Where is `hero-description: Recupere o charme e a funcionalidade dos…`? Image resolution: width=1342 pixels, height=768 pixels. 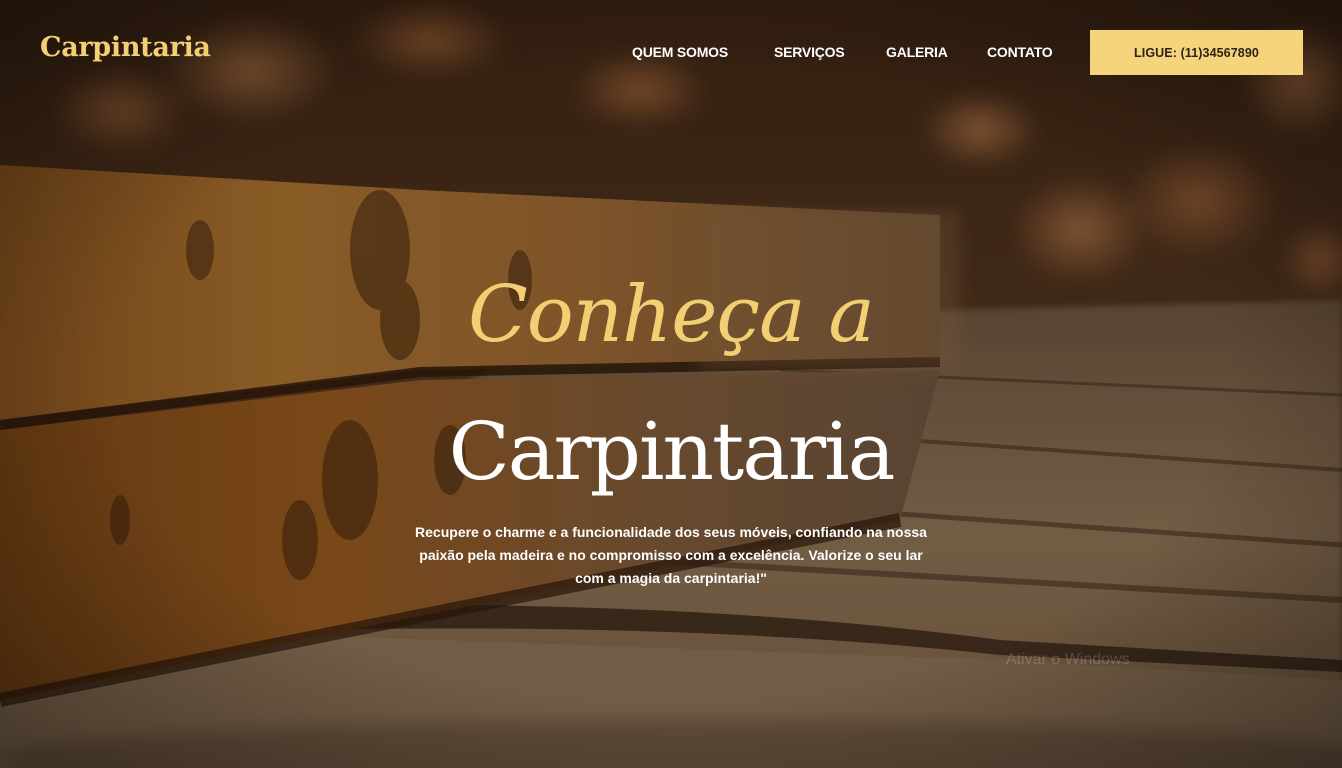
hero-description: Recupere o charme e a funcionalidade dos… is located at coordinates (671, 555).